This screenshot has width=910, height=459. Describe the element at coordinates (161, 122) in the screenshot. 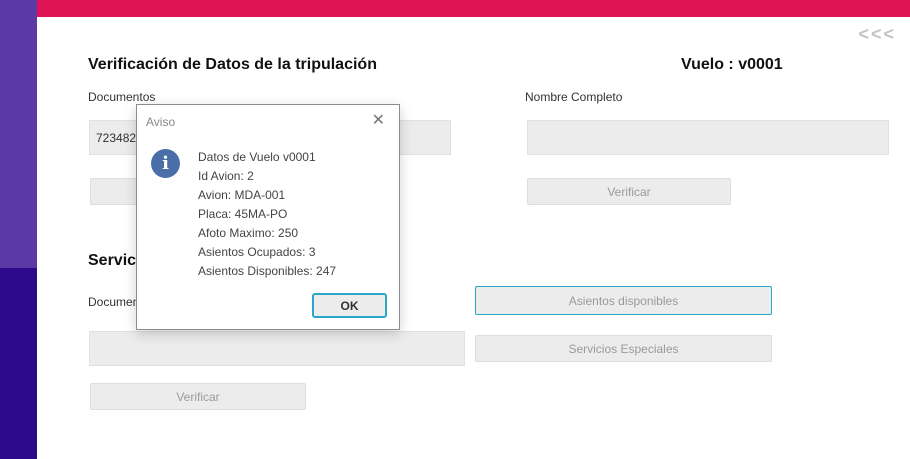

I see `dialog-title: Aviso` at that location.